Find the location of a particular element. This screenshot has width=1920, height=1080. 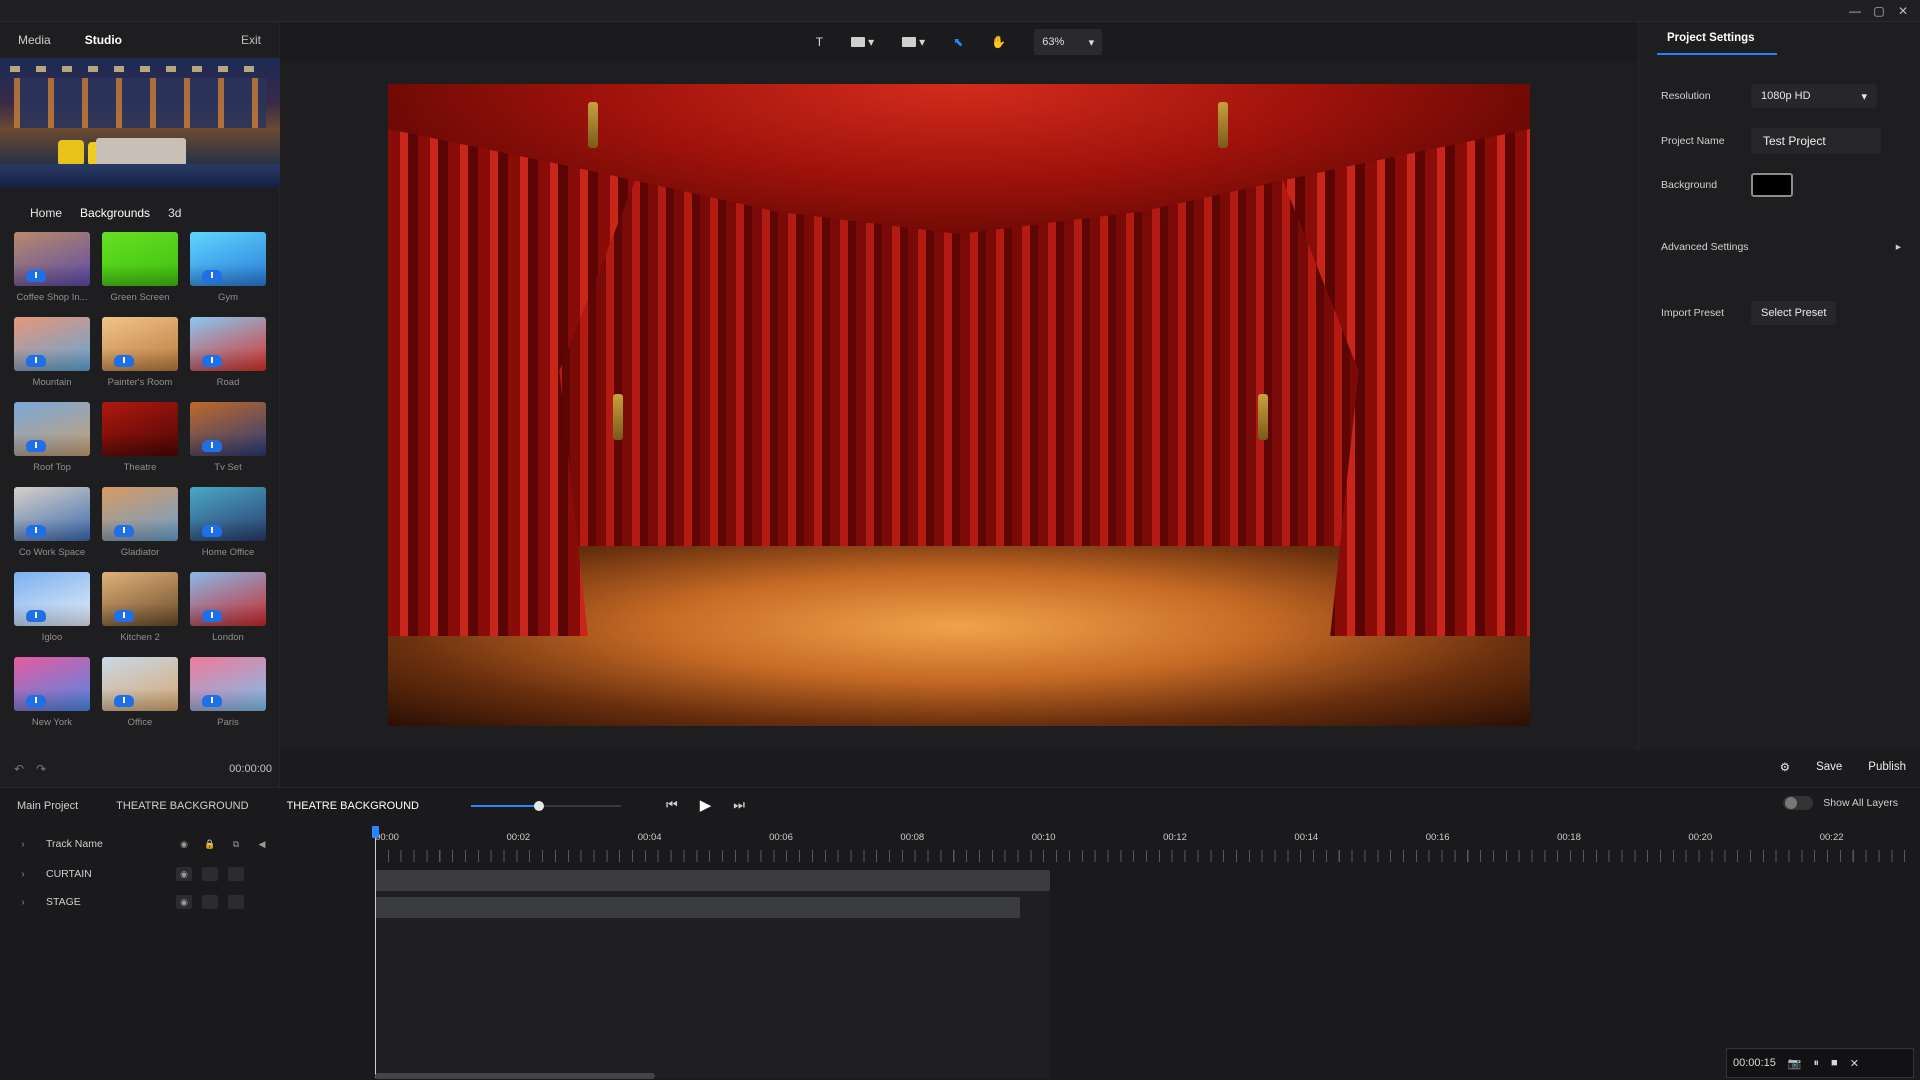

background-tile: Paris is located at coordinates (228, 692).